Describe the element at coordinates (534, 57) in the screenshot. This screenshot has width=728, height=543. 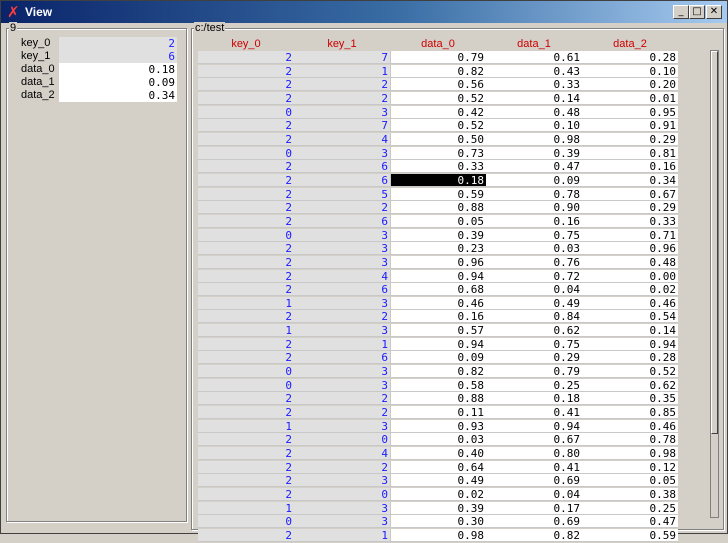
I see `table-cell-data_1: 0.61` at that location.